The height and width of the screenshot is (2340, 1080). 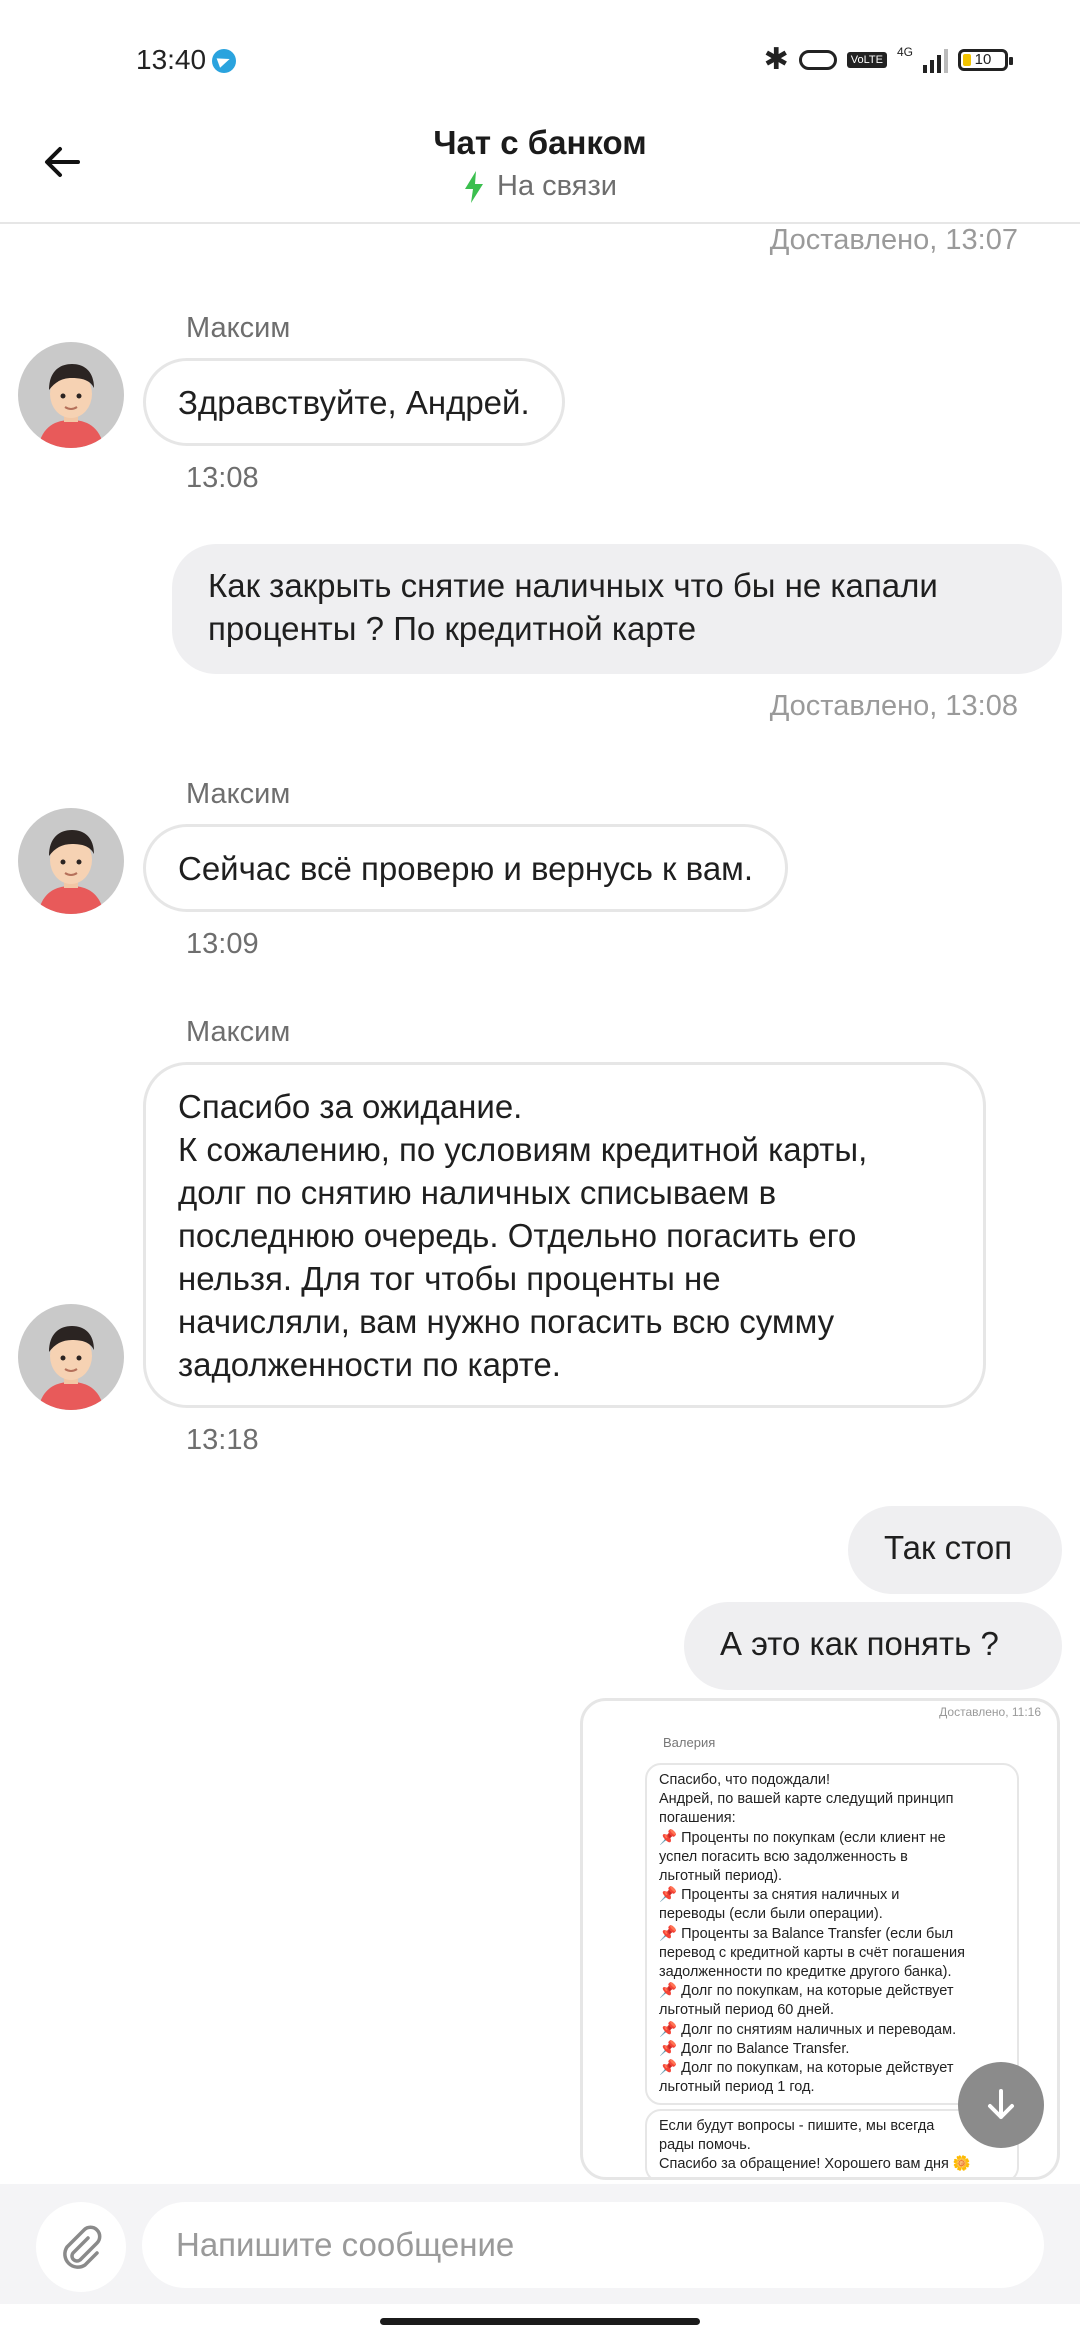 What do you see at coordinates (990, 1712) in the screenshot?
I see `image-delivered-status: Доставлено, 11:16` at bounding box center [990, 1712].